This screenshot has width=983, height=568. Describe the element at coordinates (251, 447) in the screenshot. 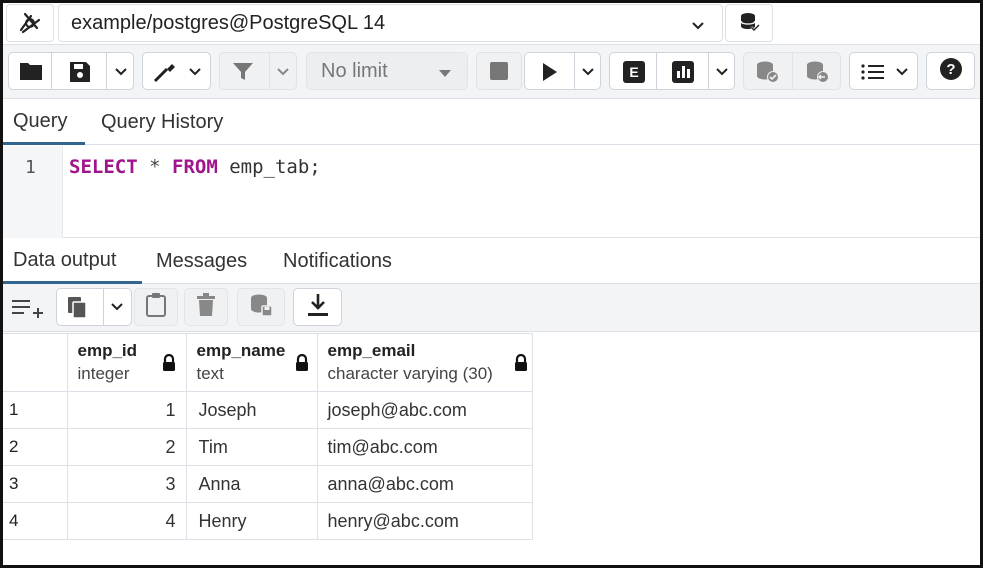

I see `cell-emp-name: Tim` at that location.